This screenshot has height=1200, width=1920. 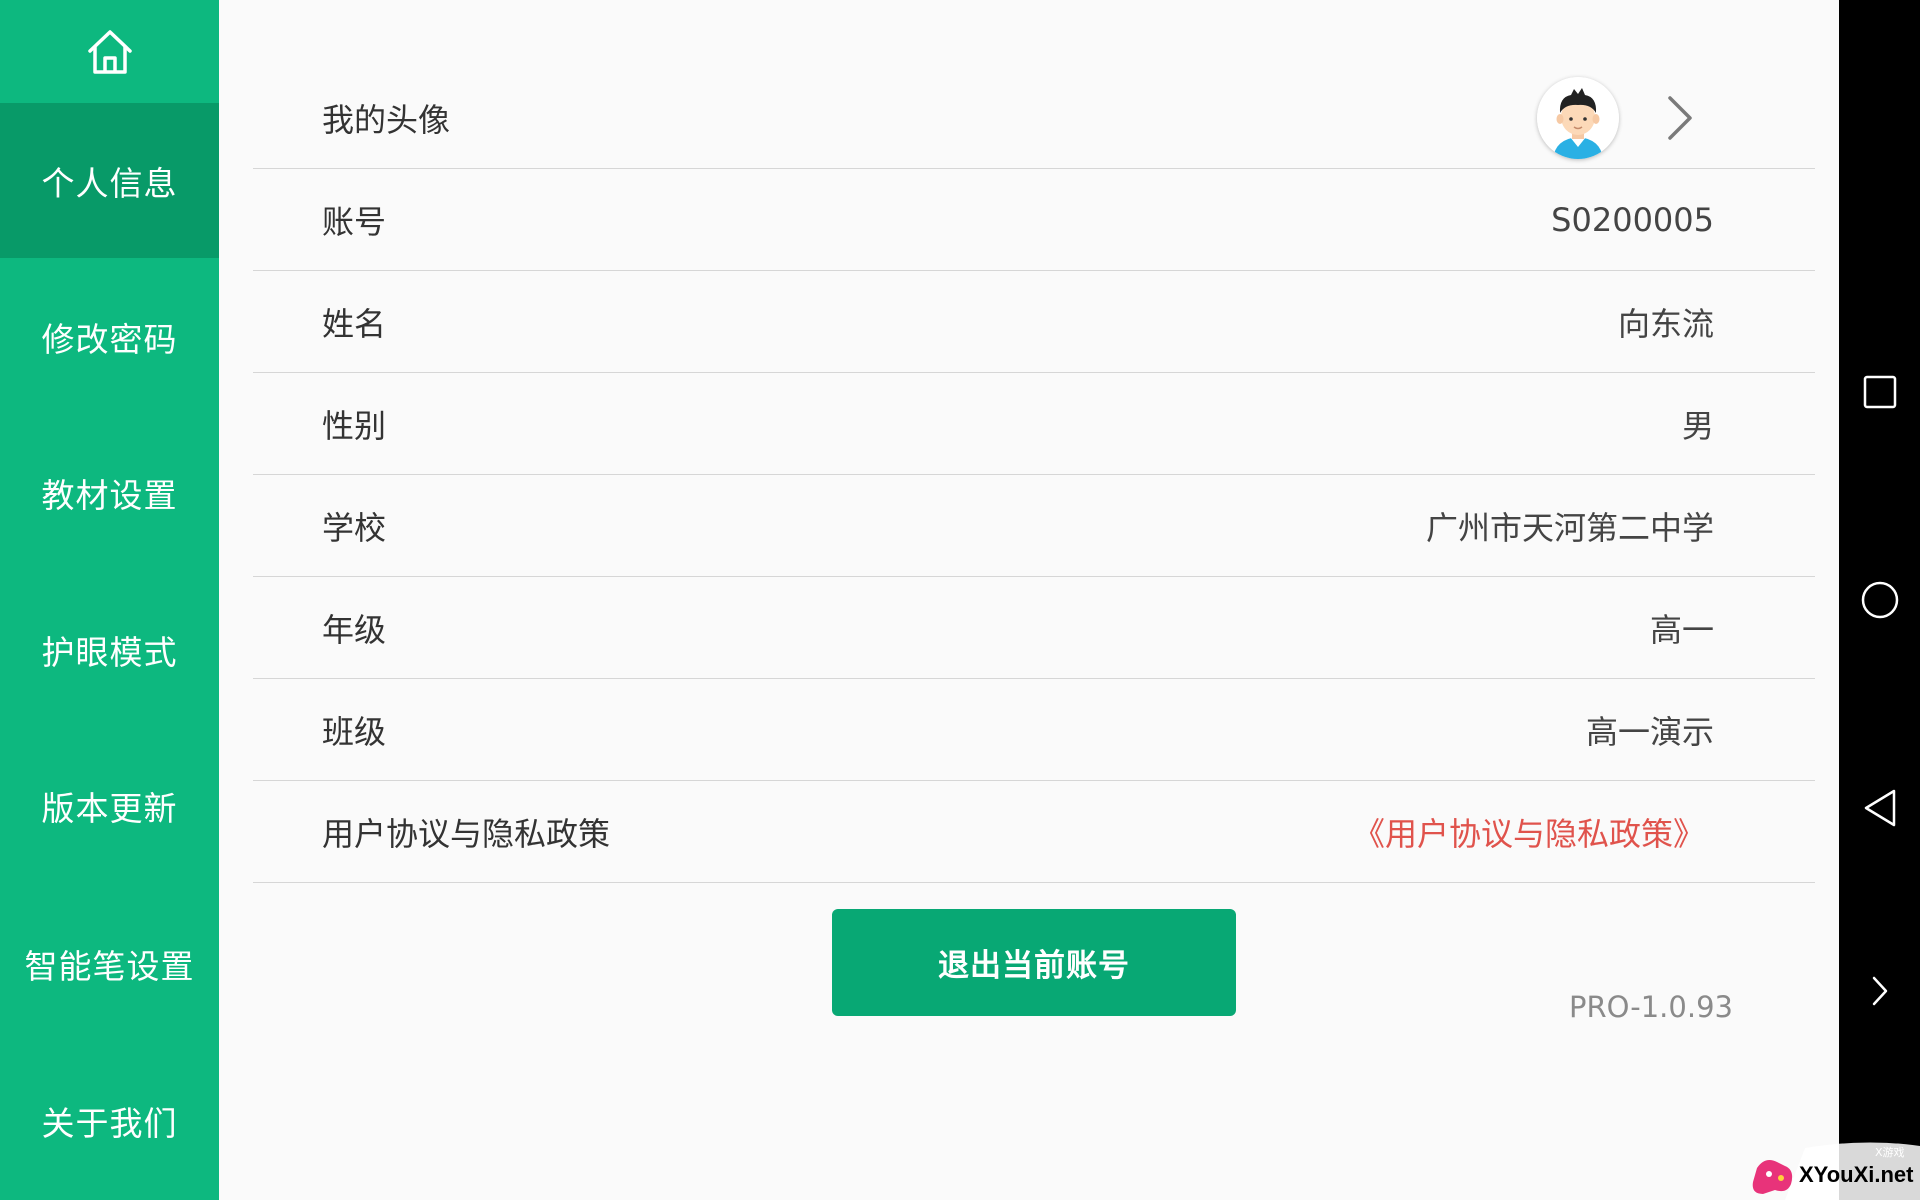 What do you see at coordinates (1034, 832) in the screenshot?
I see `agreement-row: 用户协议与隐私政策 《用户协议与隐私政策》` at bounding box center [1034, 832].